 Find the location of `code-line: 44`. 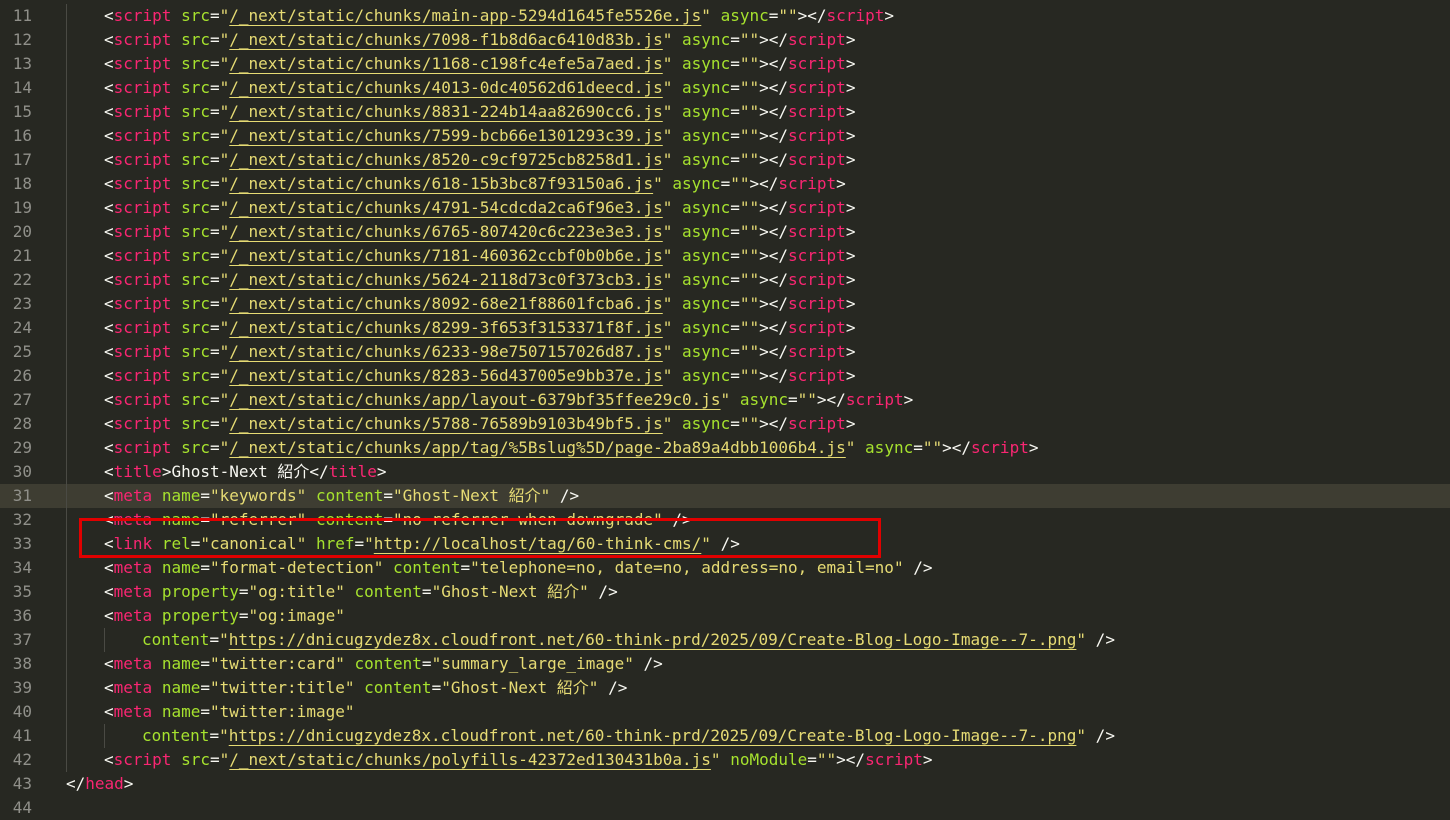

code-line: 44 is located at coordinates (725, 808).